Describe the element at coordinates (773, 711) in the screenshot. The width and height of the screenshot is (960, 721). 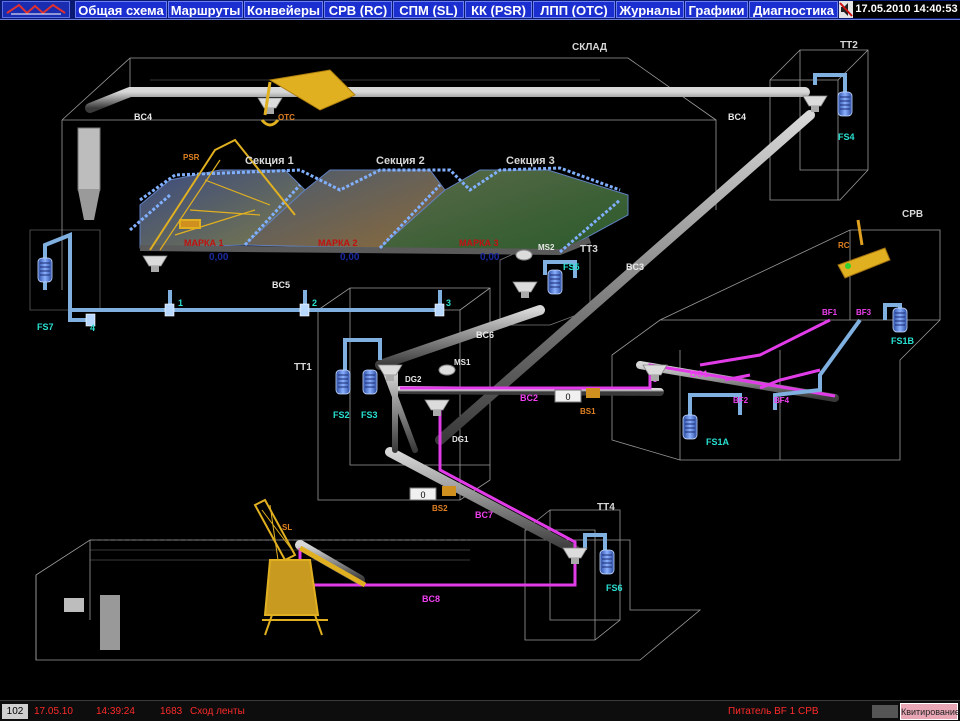
I see `alarm-source: Питатель BF 1 СРВ` at that location.